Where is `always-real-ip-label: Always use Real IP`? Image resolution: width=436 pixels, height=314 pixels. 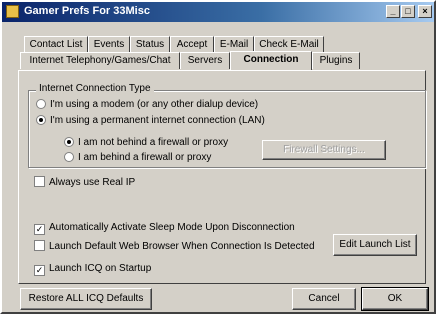
always-real-ip-label: Always use Real IP is located at coordinates (92, 182).